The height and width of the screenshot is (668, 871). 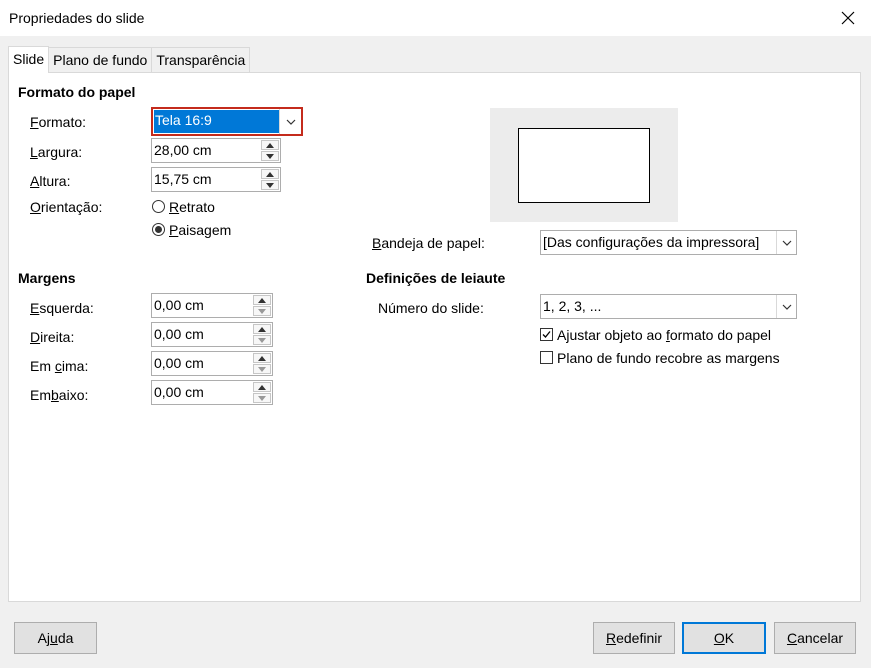 I want to click on fit-object-label: Ajustar objeto ao formato do papel, so click(x=664, y=335).